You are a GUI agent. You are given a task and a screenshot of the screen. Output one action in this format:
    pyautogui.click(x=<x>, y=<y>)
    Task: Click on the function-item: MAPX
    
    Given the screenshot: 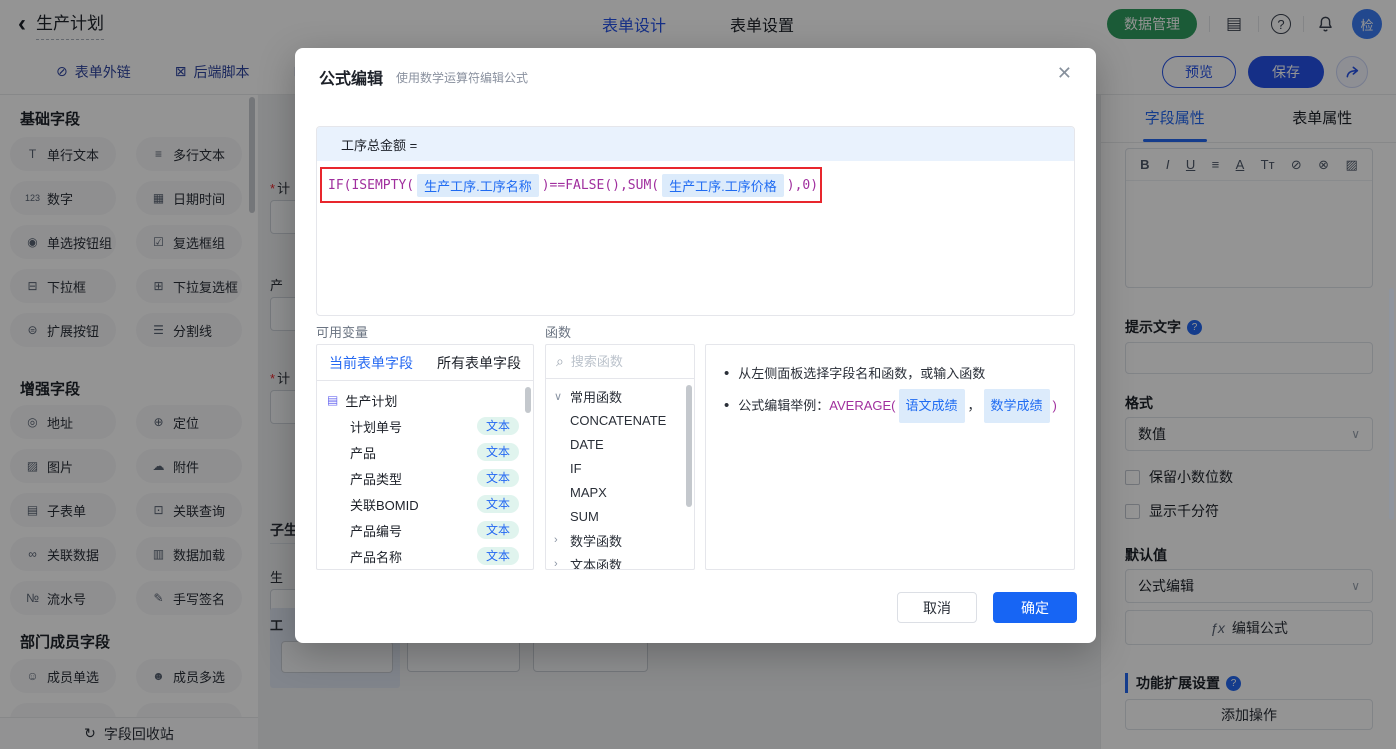 What is the action you would take?
    pyautogui.click(x=620, y=492)
    